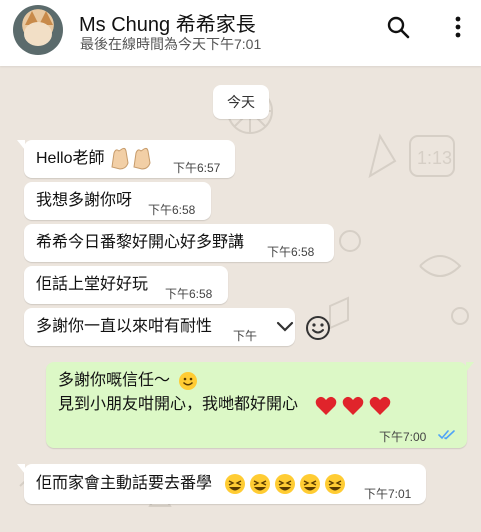  I want to click on svg-text: 1:13, so click(434, 158).